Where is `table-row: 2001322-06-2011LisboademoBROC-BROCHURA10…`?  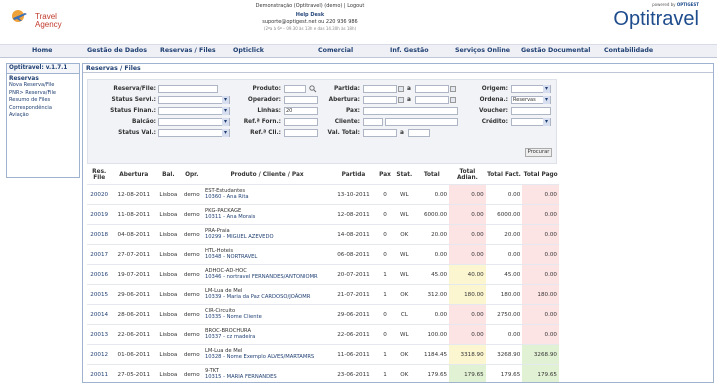
table-row: 2001322-06-2011LisboademoBROC-BROCHURA10… is located at coordinates (323, 335).